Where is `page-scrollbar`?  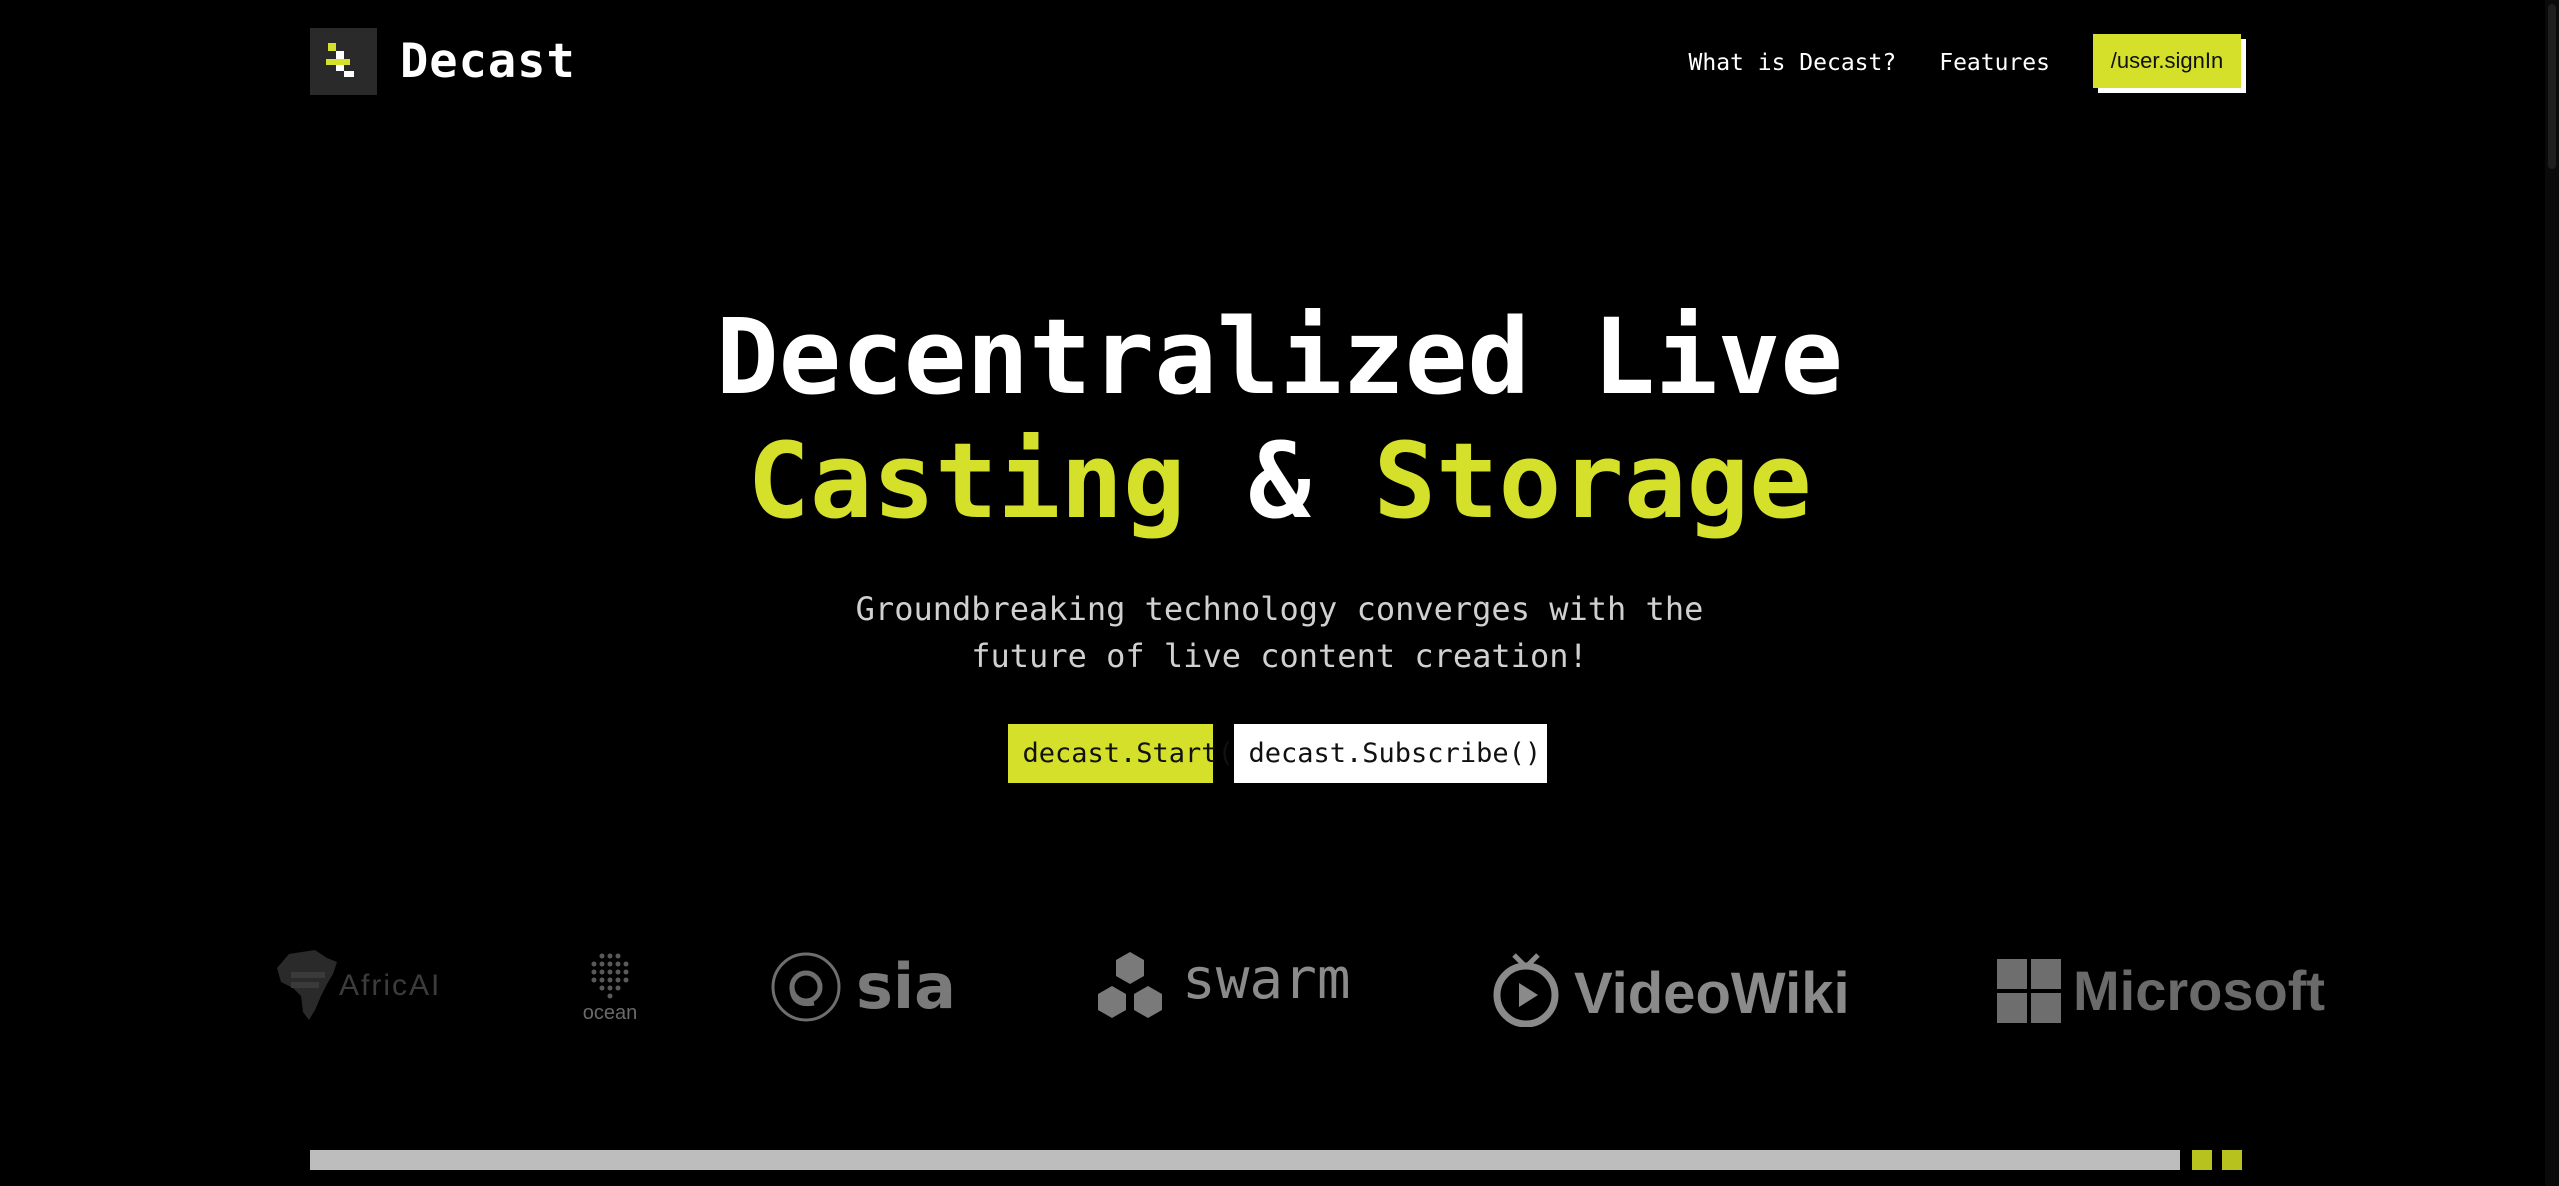
page-scrollbar is located at coordinates (2552, 593).